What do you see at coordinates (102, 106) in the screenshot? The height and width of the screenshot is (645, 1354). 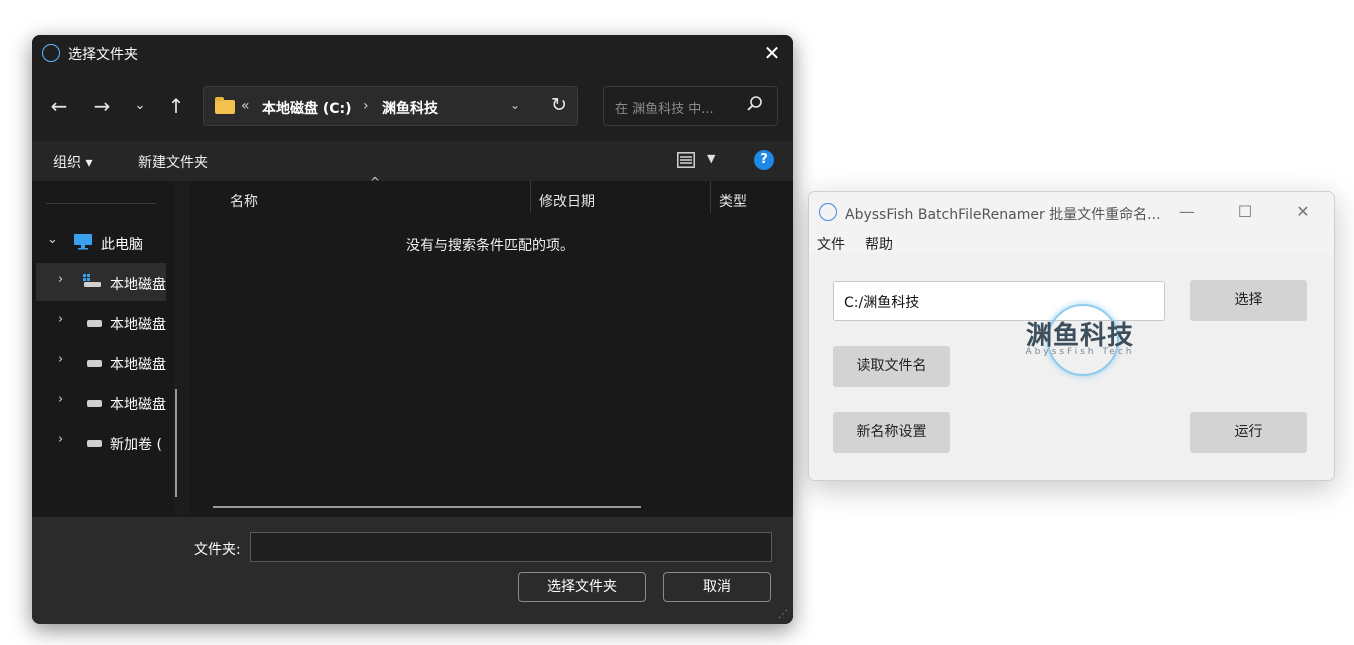 I see `forward-arrow-icon: →` at bounding box center [102, 106].